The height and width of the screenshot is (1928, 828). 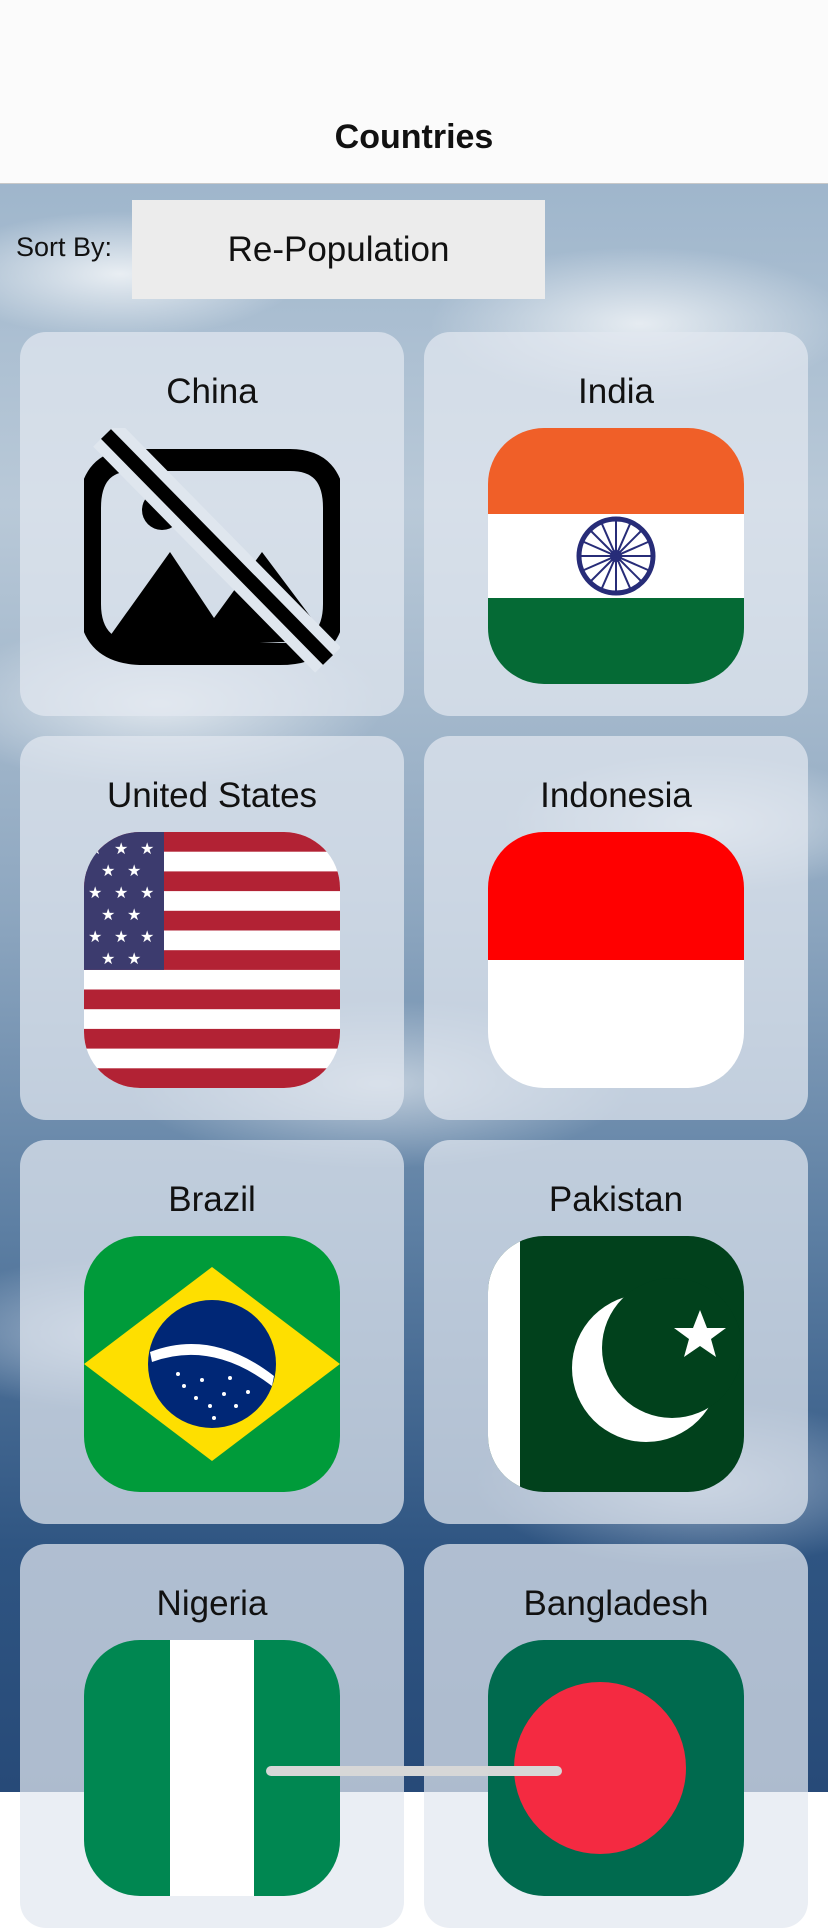 What do you see at coordinates (616, 960) in the screenshot?
I see `indonesia-flag` at bounding box center [616, 960].